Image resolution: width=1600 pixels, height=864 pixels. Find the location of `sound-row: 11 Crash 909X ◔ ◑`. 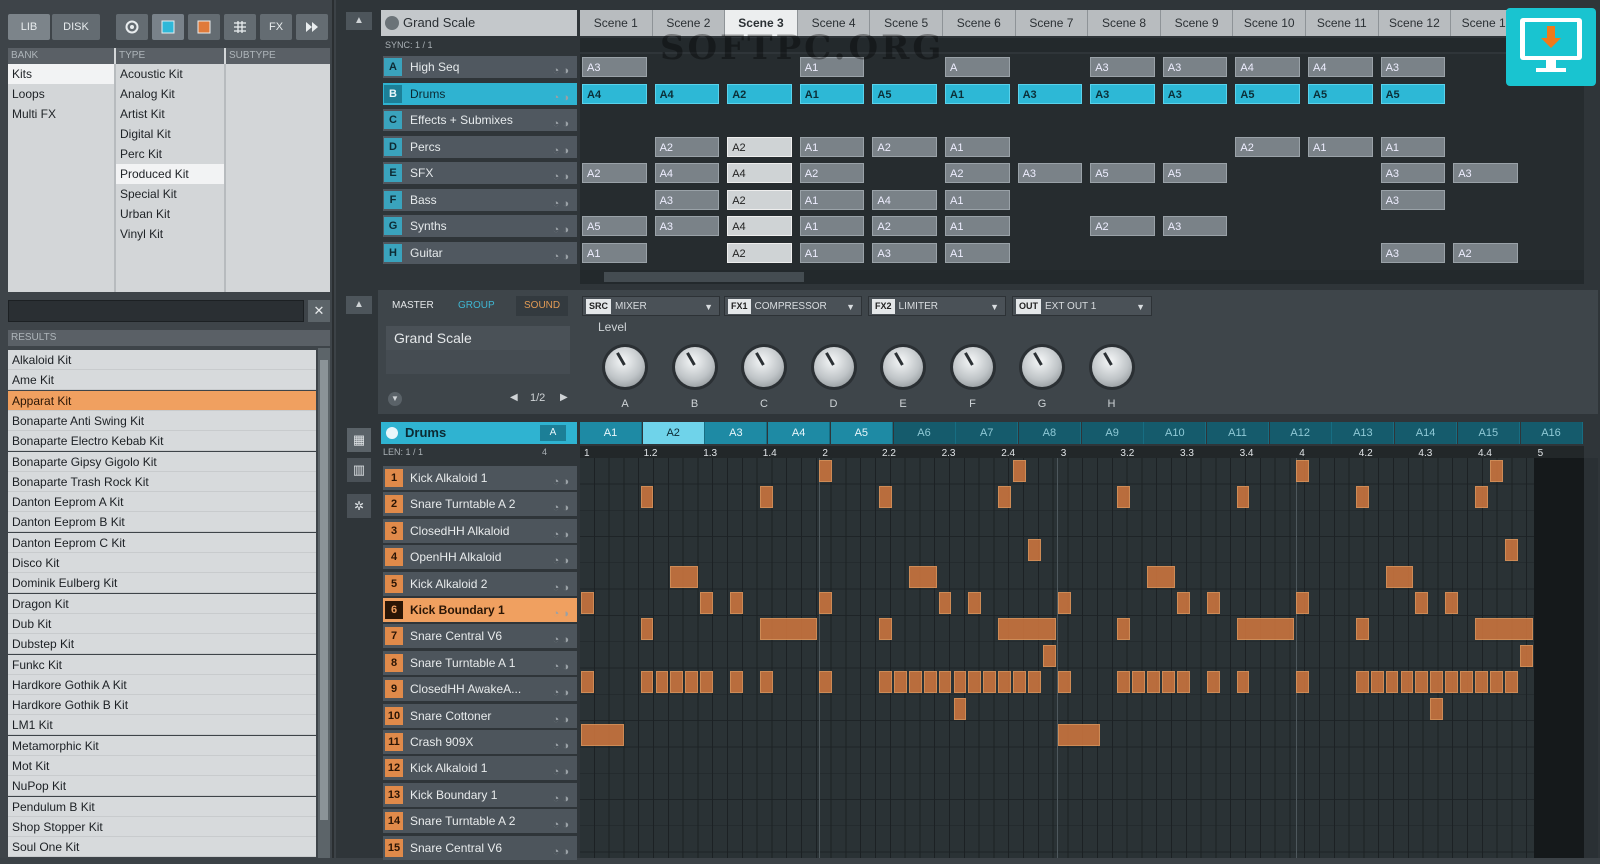

sound-row: 11 Crash 909X ◔ ◑ is located at coordinates (480, 742).